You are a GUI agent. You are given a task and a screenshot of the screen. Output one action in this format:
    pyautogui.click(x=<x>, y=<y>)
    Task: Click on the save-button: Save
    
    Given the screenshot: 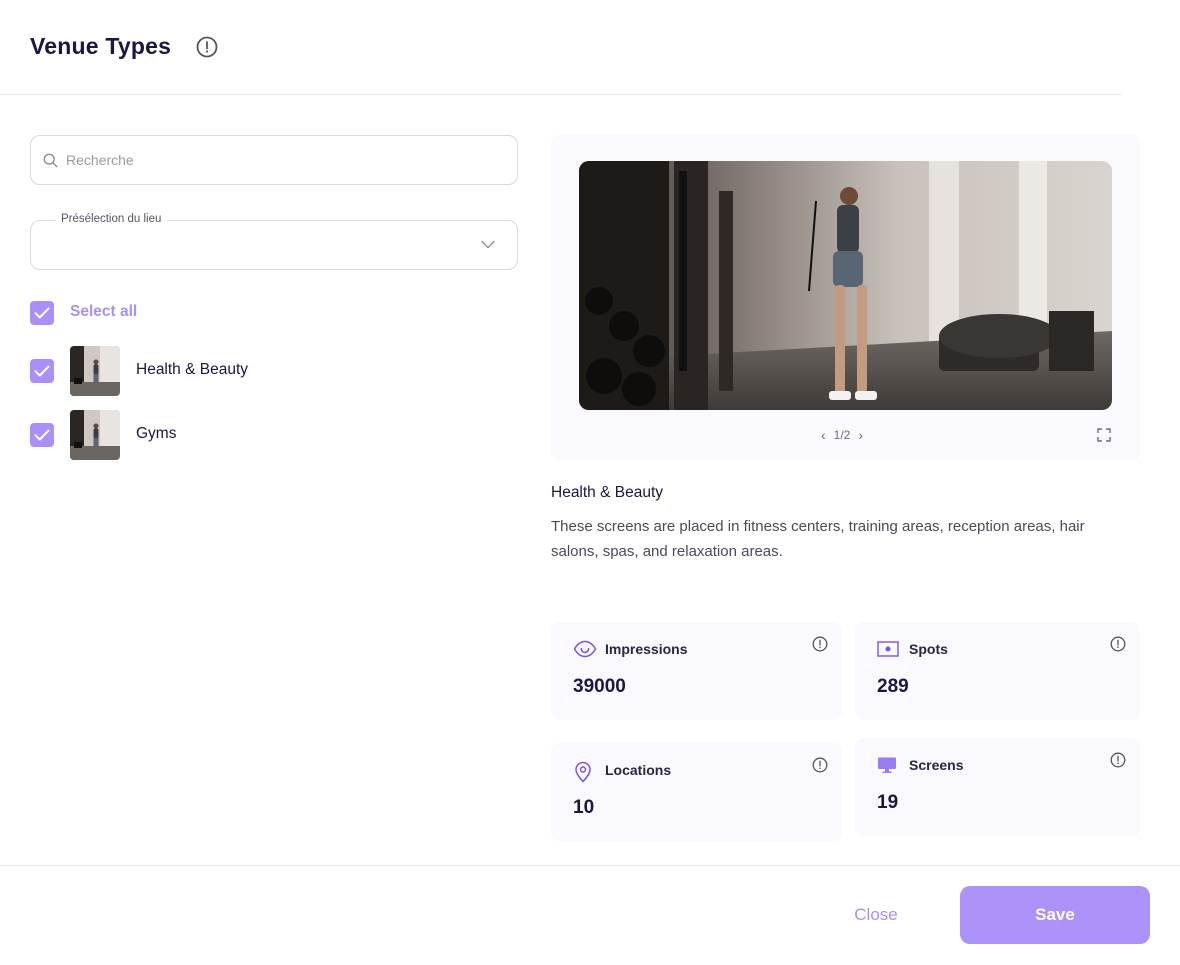 What is the action you would take?
    pyautogui.click(x=1055, y=915)
    